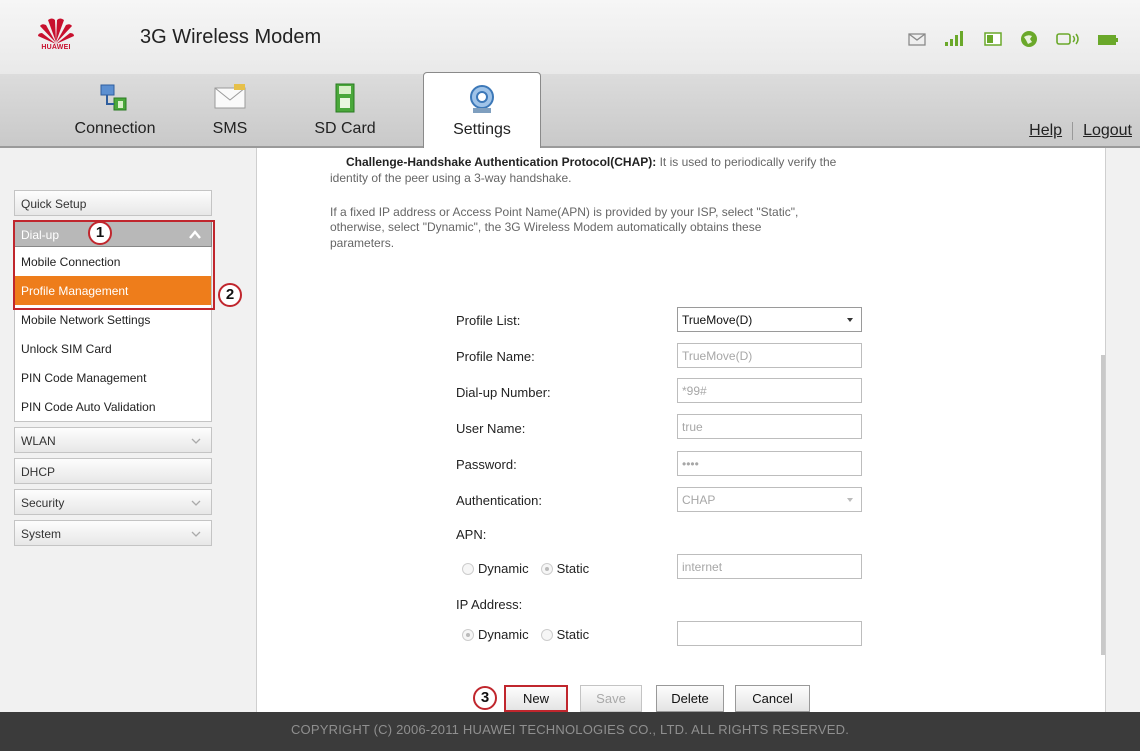 The image size is (1140, 751). I want to click on sidebar-item-label: System, so click(41, 534).